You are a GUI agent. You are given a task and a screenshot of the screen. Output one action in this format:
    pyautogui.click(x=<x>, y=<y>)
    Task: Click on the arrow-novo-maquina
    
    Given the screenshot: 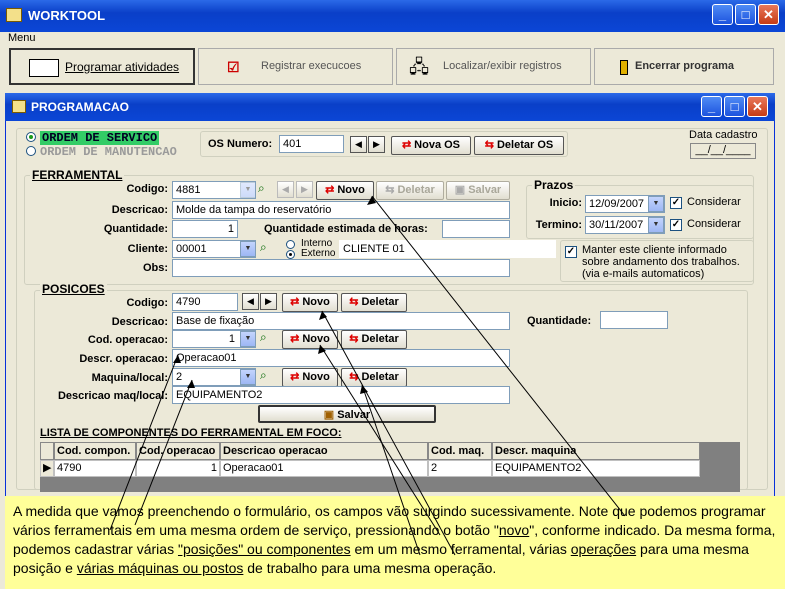 What is the action you would take?
    pyautogui.click(x=391, y=470)
    